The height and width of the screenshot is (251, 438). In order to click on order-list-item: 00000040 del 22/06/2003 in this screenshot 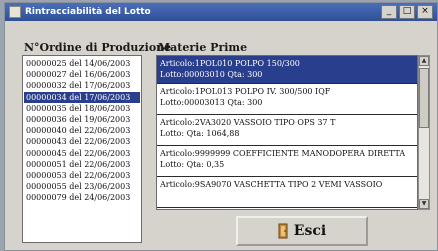, I will do `click(82, 130)`.